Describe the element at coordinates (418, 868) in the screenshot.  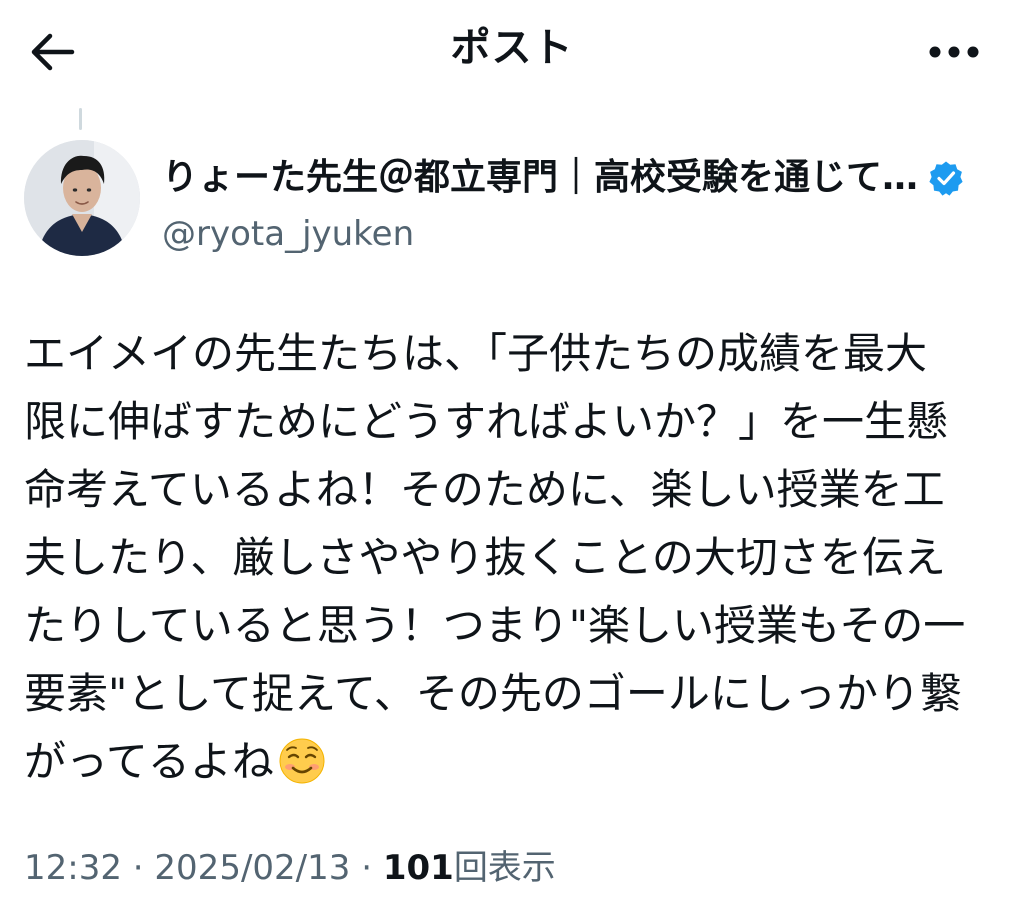
I see `views-count: 101` at that location.